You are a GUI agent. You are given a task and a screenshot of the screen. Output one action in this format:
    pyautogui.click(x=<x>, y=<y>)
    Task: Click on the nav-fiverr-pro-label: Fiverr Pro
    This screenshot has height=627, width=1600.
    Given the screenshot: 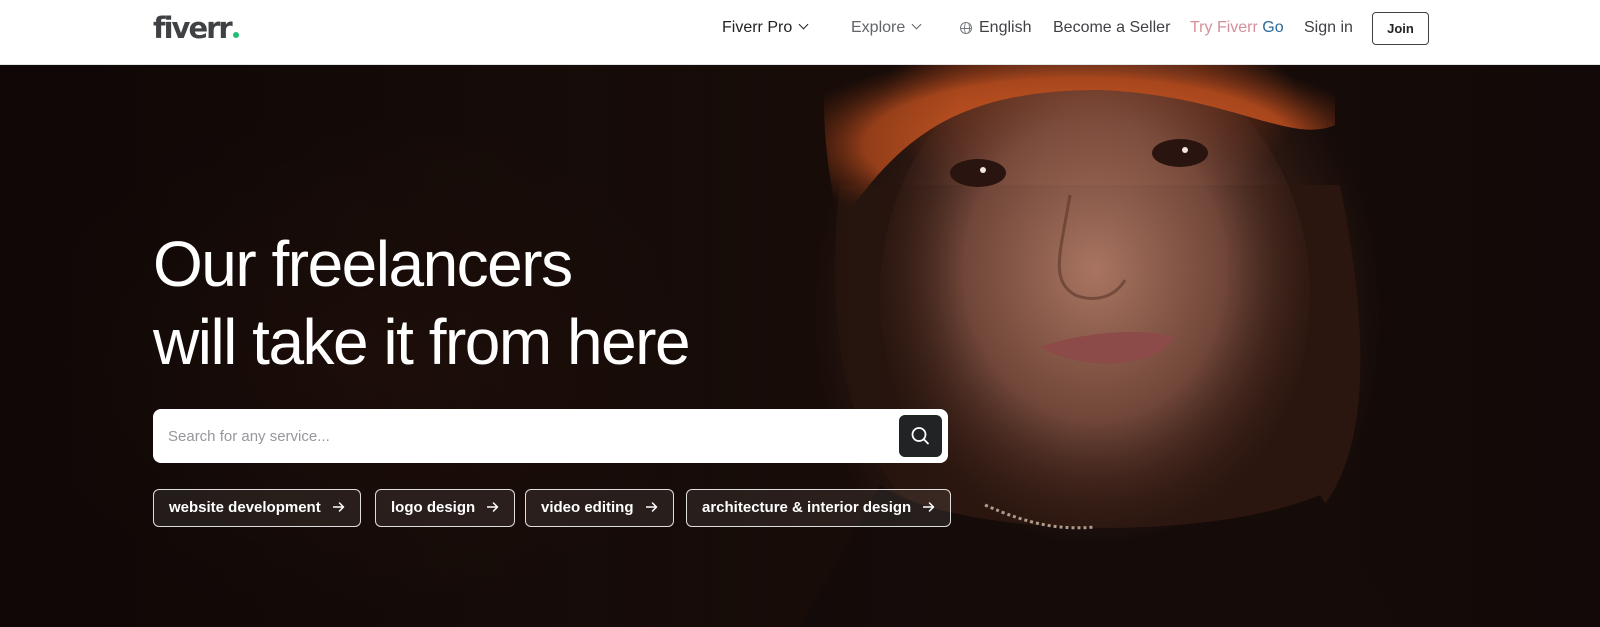 What is the action you would take?
    pyautogui.click(x=757, y=27)
    